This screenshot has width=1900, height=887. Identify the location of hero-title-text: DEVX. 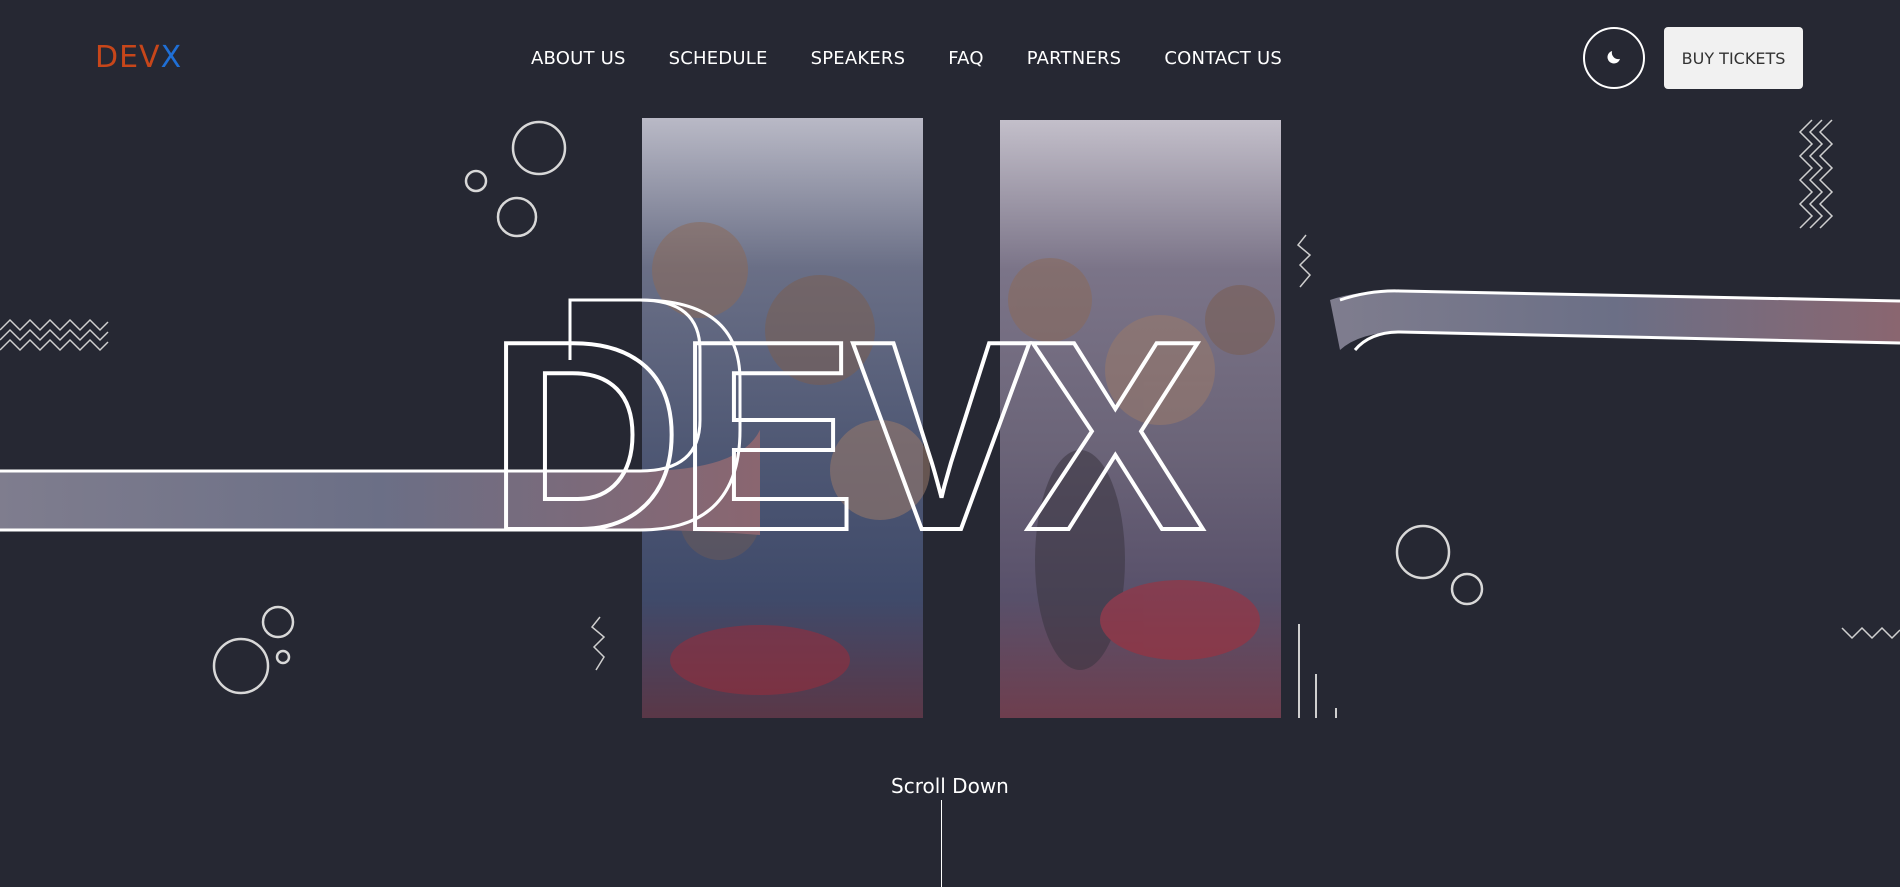
(847, 436).